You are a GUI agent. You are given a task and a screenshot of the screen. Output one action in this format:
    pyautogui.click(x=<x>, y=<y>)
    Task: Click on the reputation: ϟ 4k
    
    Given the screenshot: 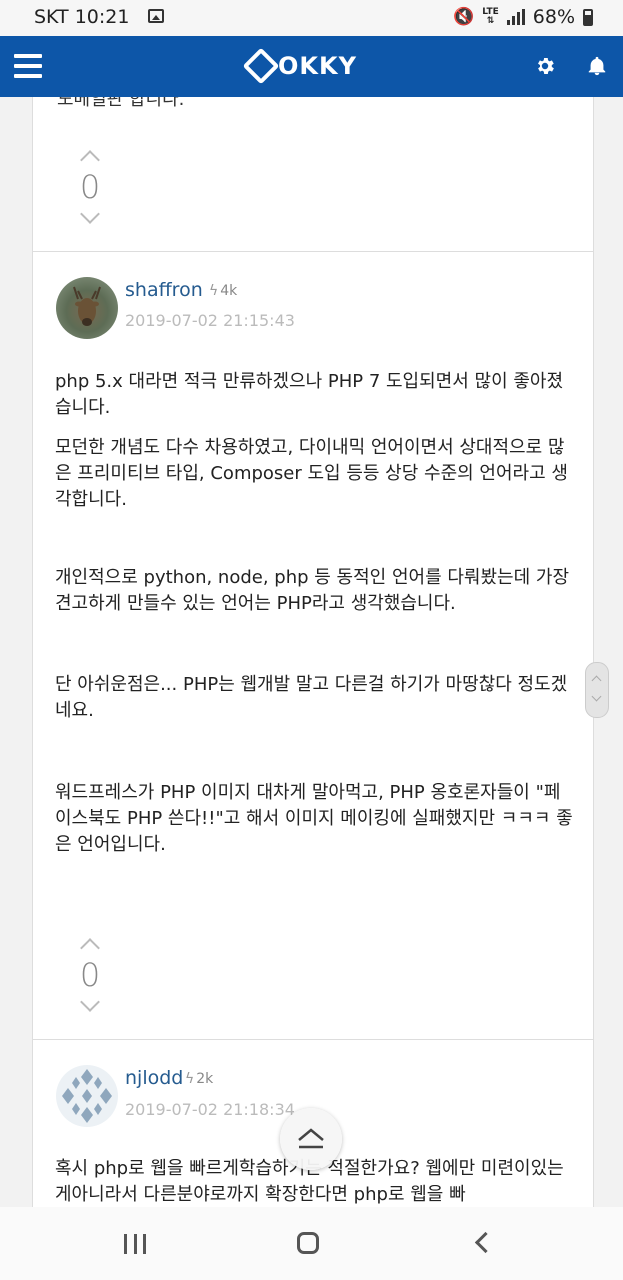 What is the action you would take?
    pyautogui.click(x=223, y=291)
    